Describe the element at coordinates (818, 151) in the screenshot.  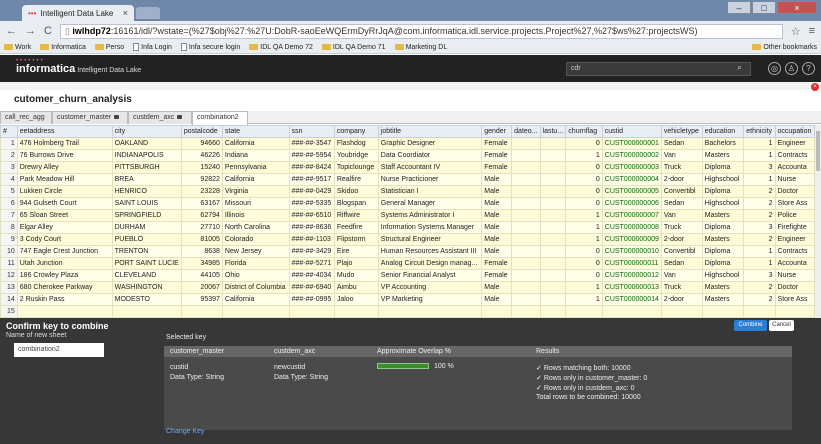
I see `scrollbar-thumb` at that location.